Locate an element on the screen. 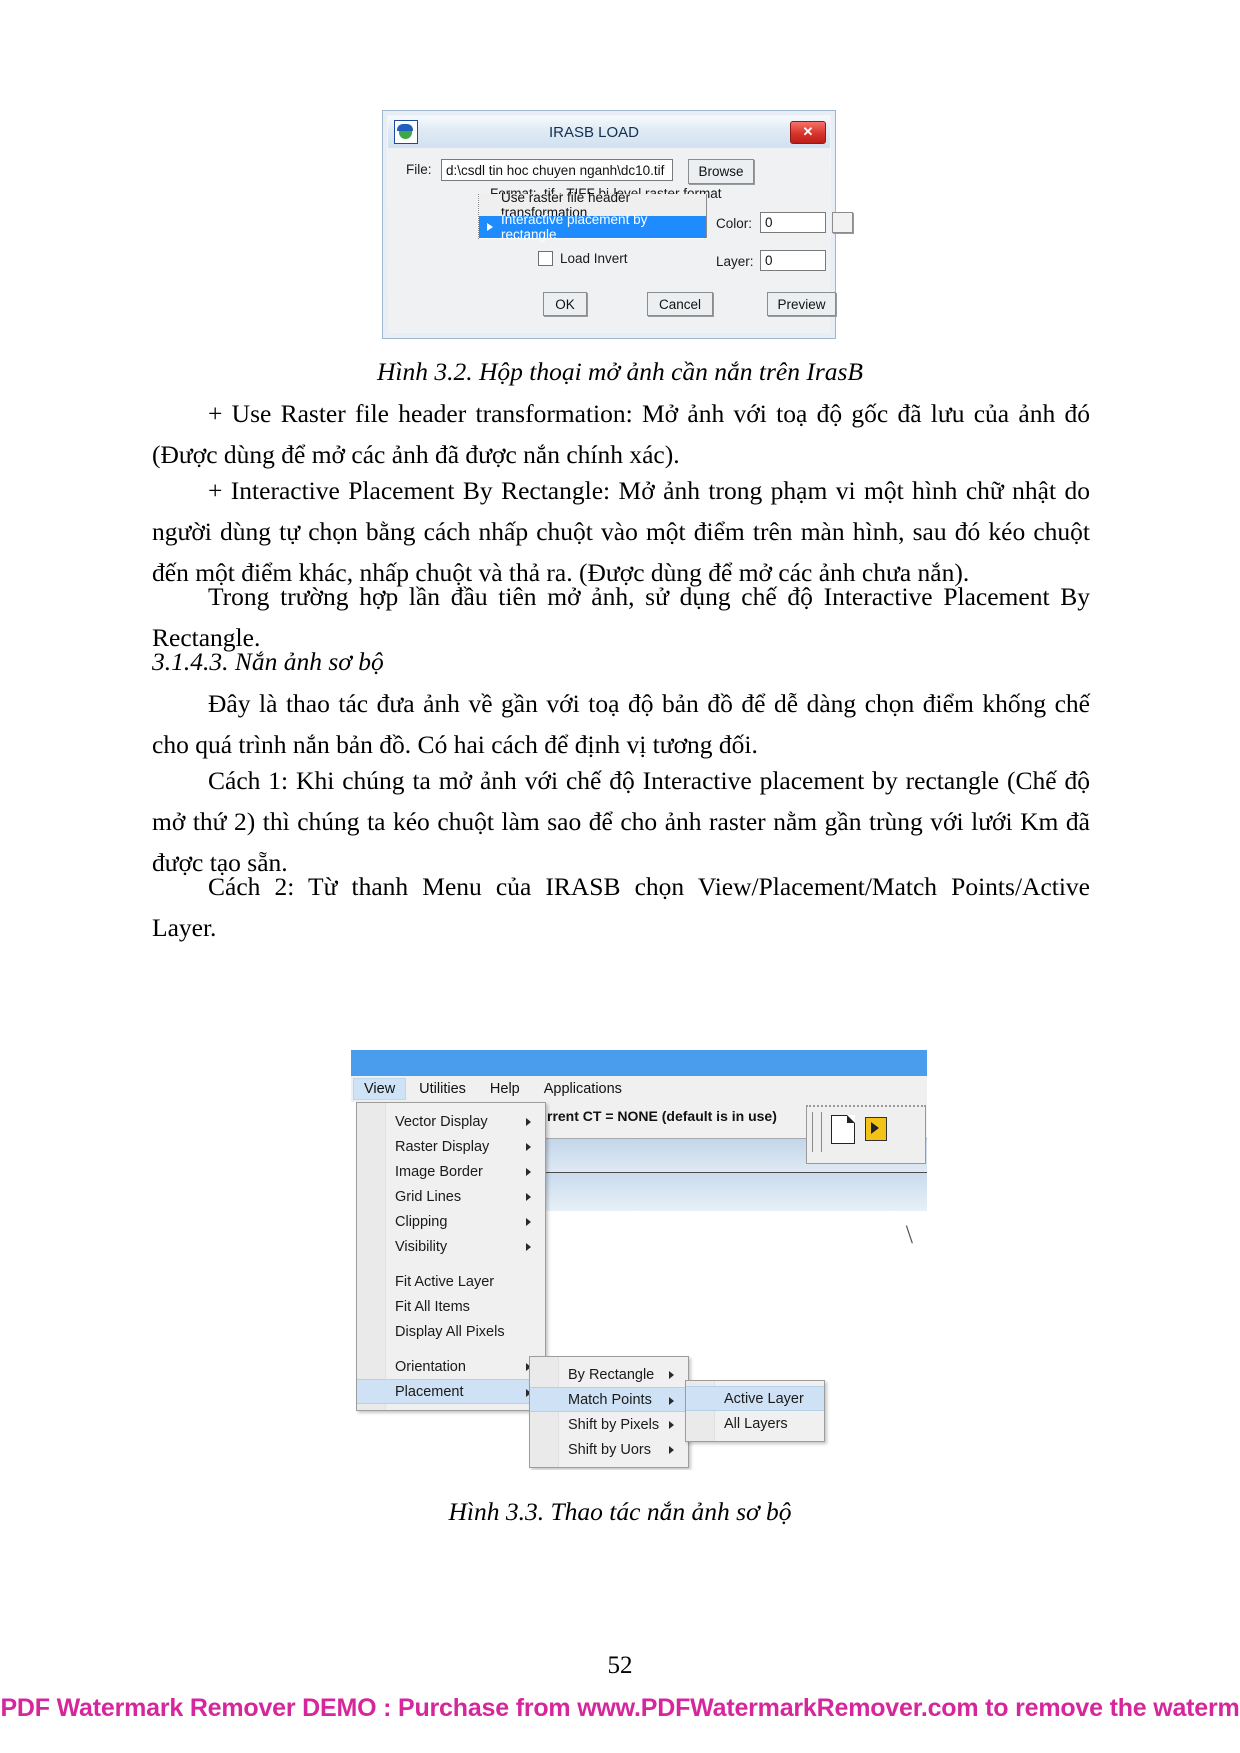 Image resolution: width=1240 pixels, height=1753 pixels. section-heading: 3.1.4.3. Nắn ảnh sơ bộ is located at coordinates (268, 661).